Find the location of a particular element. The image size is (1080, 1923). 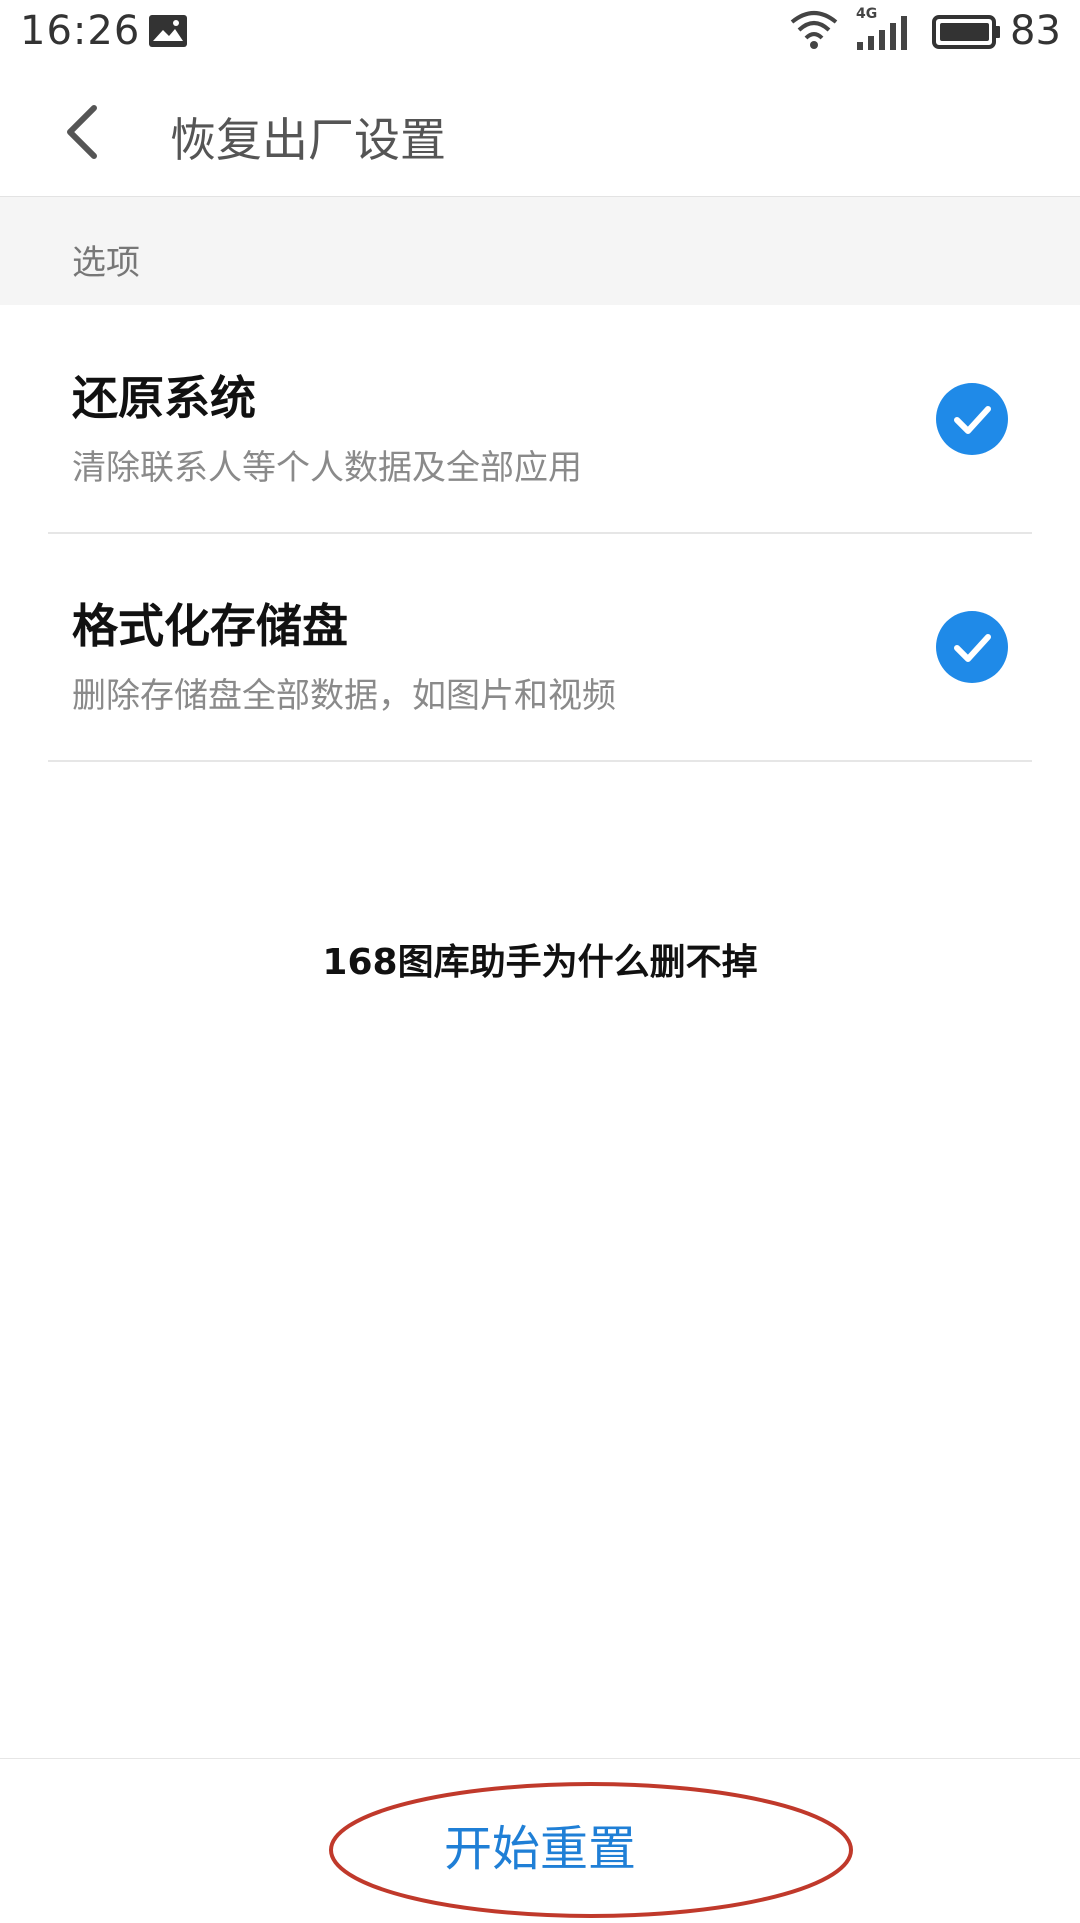

page-title: 恢复出厂设置 is located at coordinates (308, 140).